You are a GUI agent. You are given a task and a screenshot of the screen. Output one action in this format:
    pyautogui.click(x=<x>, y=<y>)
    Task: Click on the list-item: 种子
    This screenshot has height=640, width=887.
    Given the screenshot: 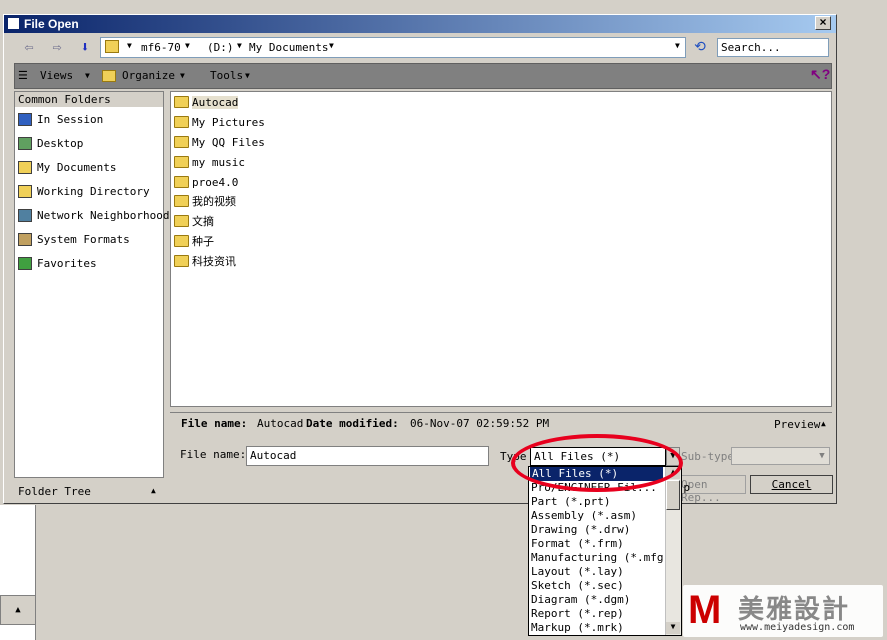 What is the action you would take?
    pyautogui.click(x=194, y=241)
    